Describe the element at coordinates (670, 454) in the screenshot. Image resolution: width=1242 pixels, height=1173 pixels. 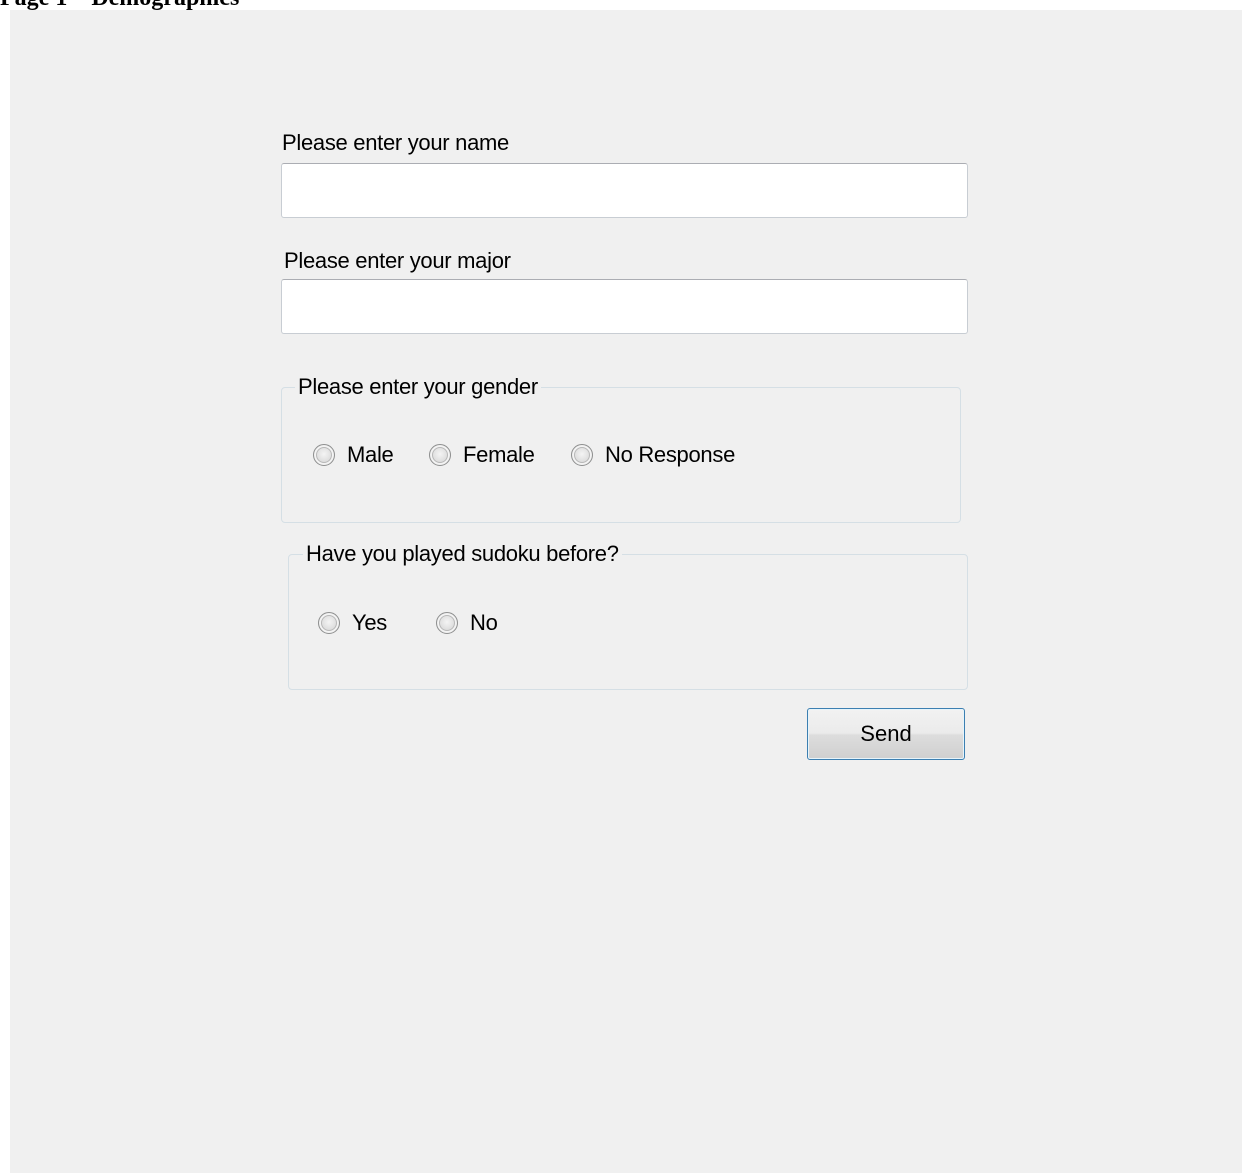
I see `radio-label-no-response: No Response` at that location.